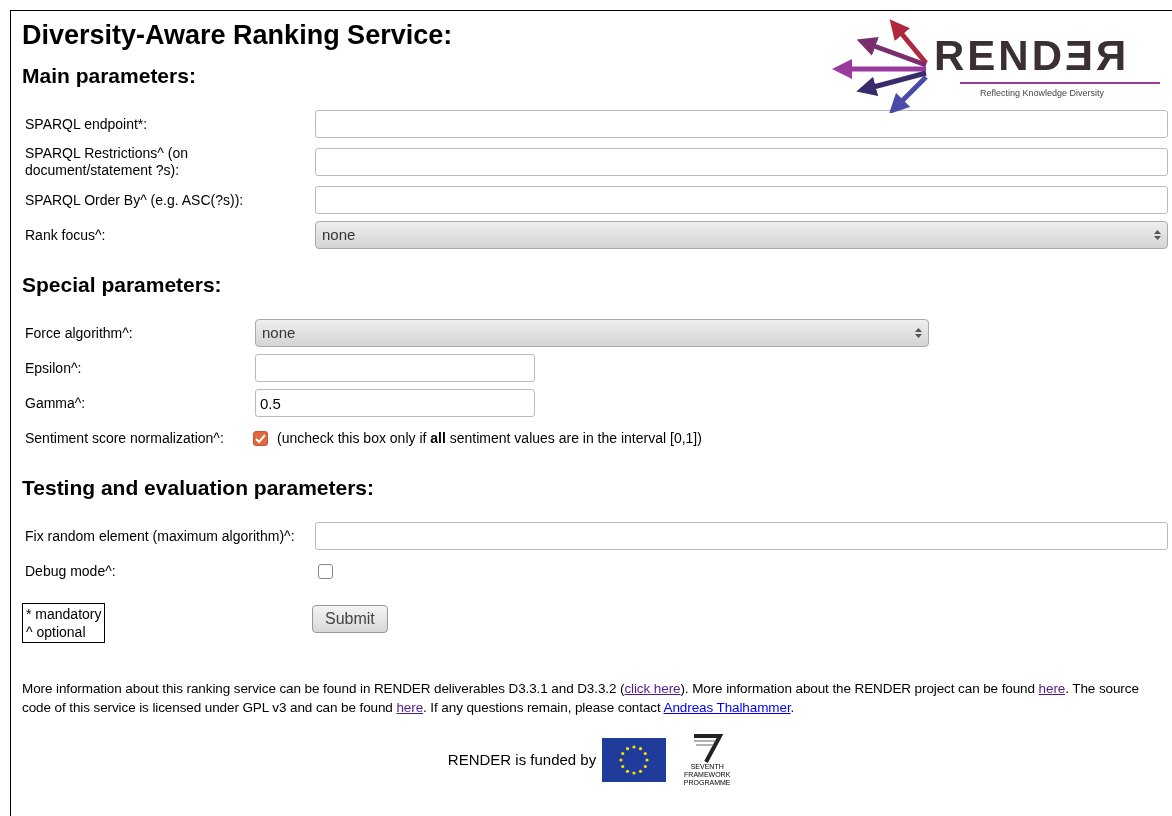  I want to click on section-heading: Main parameters:, so click(109, 76).